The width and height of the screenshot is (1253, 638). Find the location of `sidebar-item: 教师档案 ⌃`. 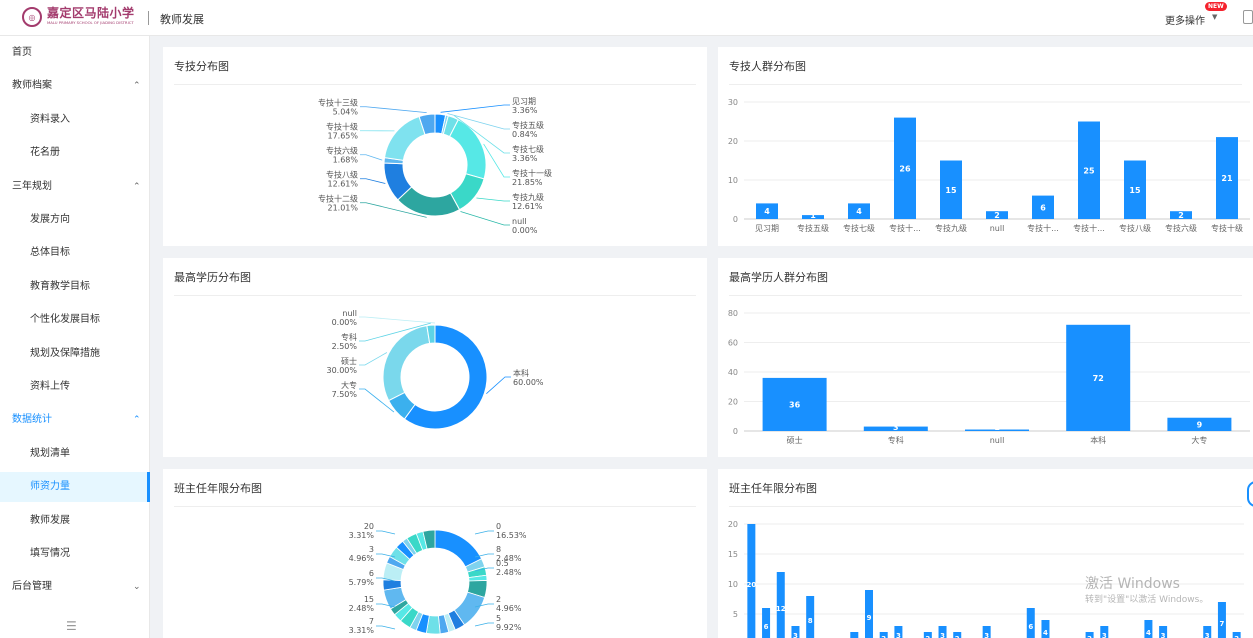

sidebar-item: 教师档案 ⌃ is located at coordinates (75, 86).